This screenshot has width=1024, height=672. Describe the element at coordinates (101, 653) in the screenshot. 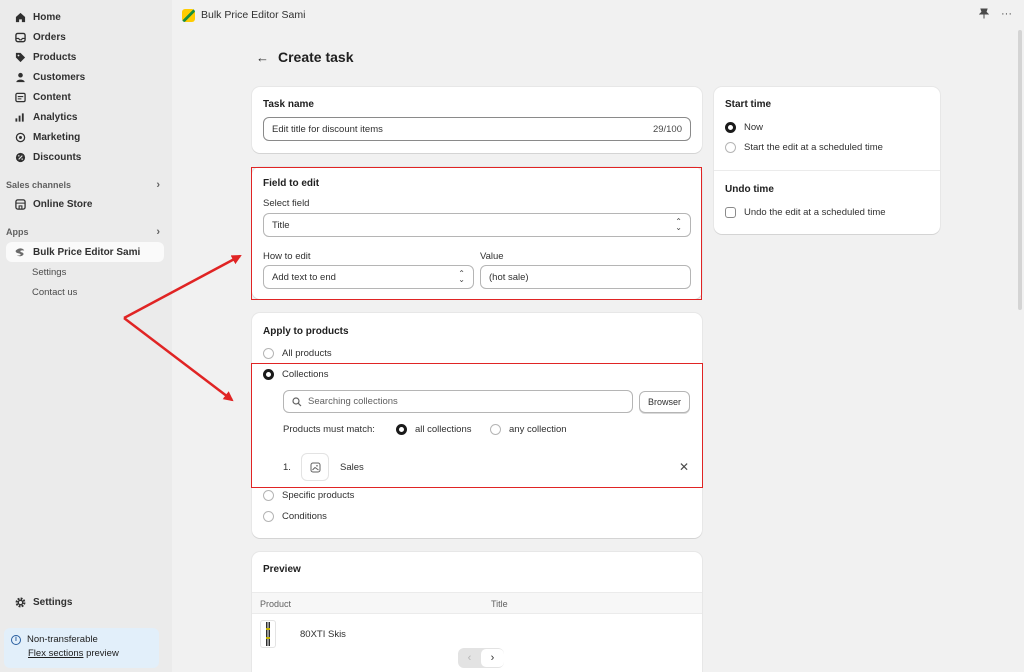

I see `notice-suffix: preview` at that location.